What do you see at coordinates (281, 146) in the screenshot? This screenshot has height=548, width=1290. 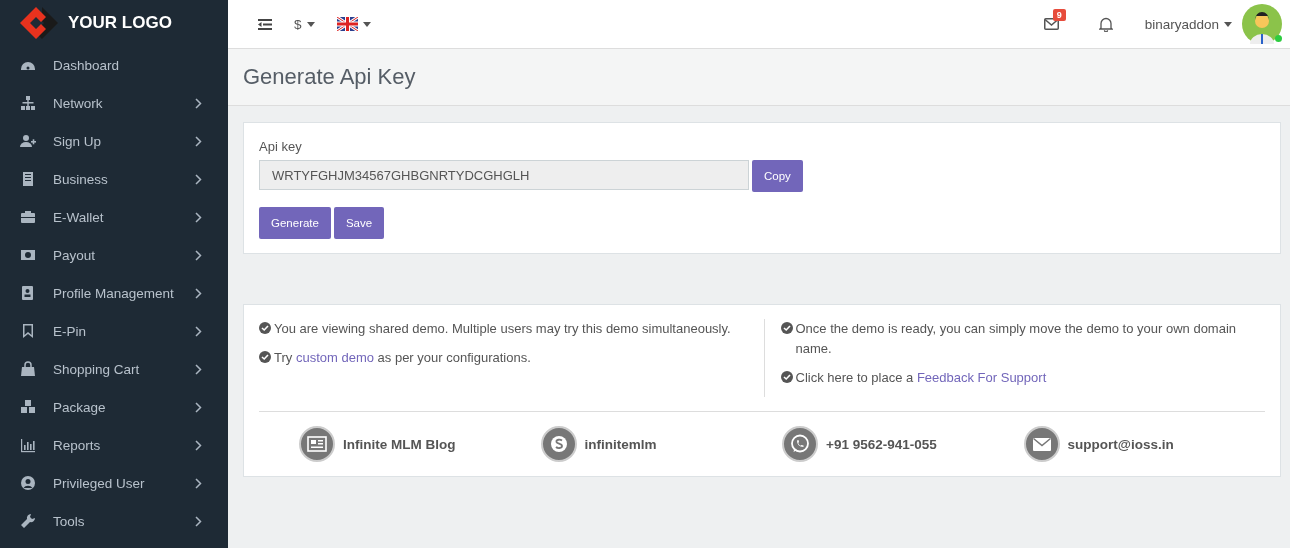 I see `api-key-label: Api key` at bounding box center [281, 146].